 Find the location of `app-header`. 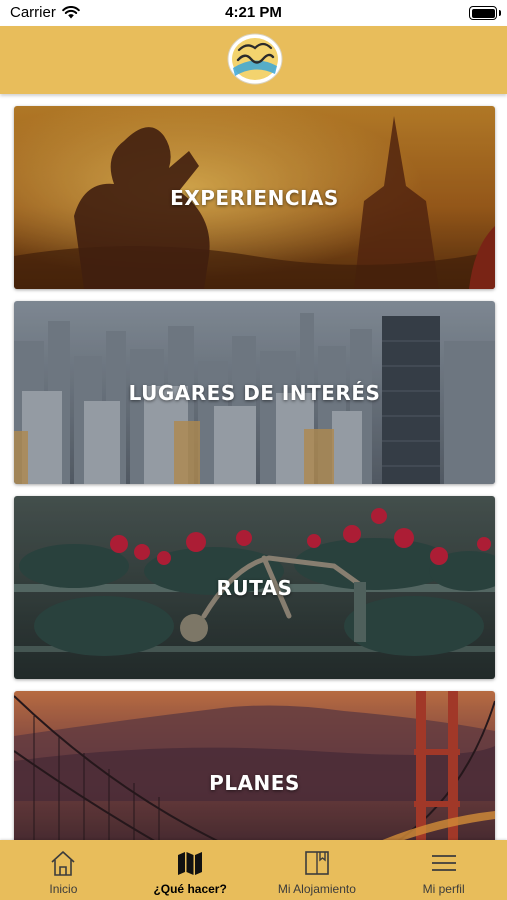

app-header is located at coordinates (253, 60).